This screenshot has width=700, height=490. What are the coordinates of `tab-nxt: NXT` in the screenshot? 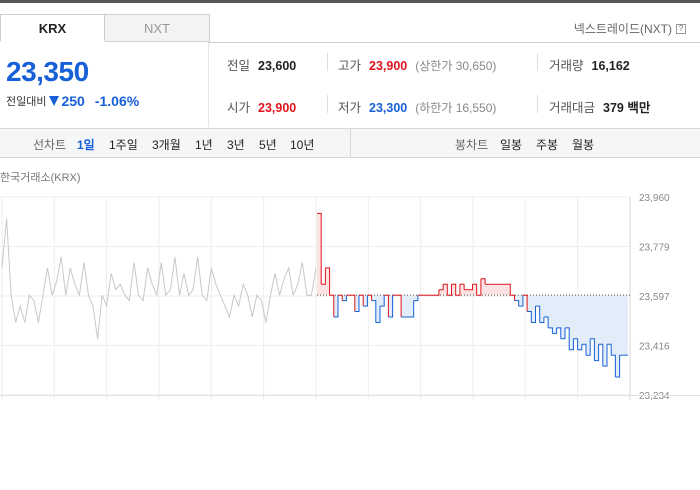 It's located at (157, 28).